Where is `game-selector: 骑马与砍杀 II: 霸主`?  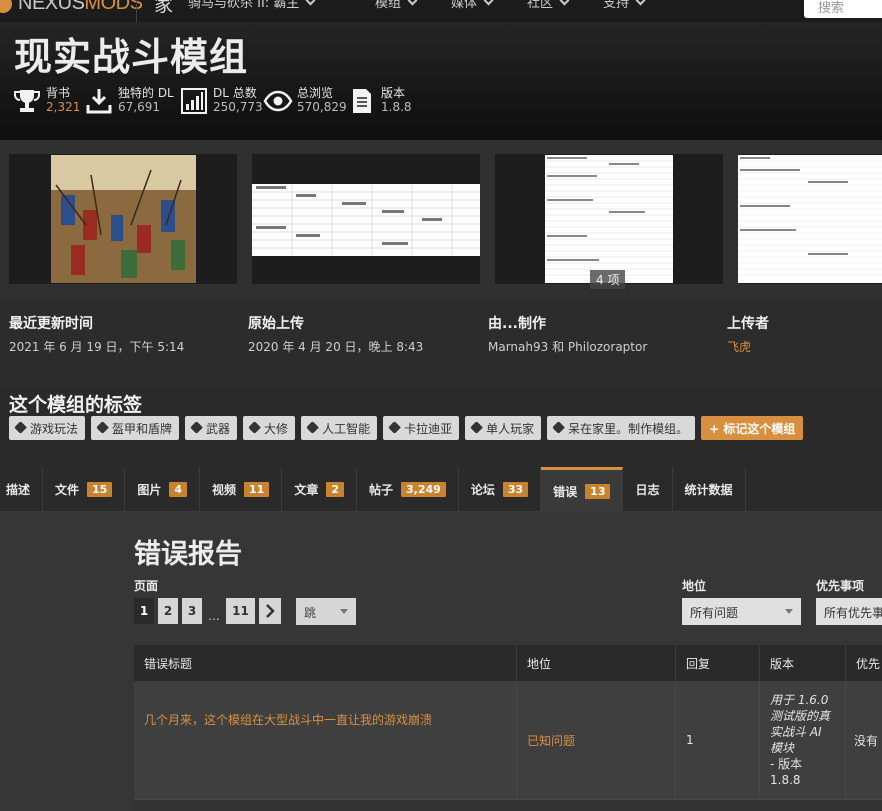
game-selector: 骑马与砍杀 II: 霸主 is located at coordinates (252, 5).